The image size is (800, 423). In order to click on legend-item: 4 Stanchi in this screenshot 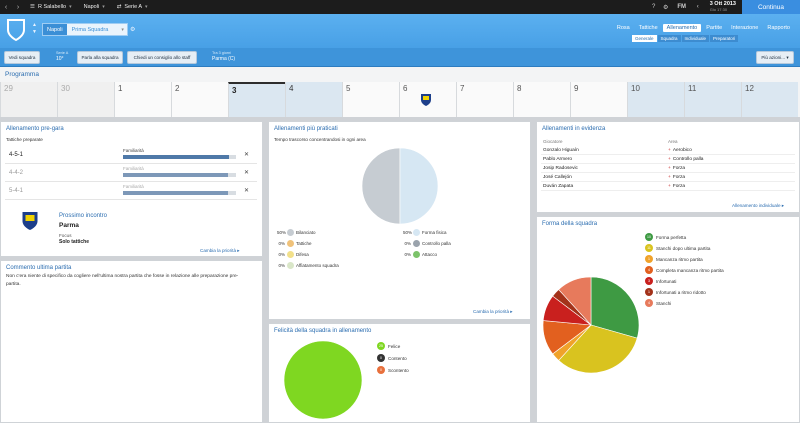, I will do `click(658, 303)`.